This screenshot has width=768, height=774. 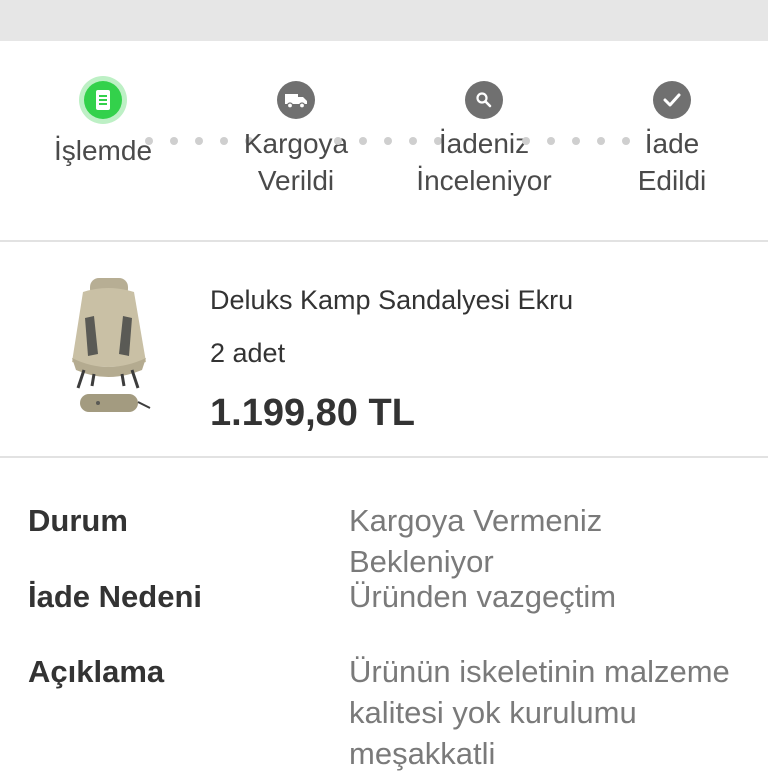 I want to click on product-name: Deluks Kamp Sandalyesi Ekru, so click(x=391, y=300).